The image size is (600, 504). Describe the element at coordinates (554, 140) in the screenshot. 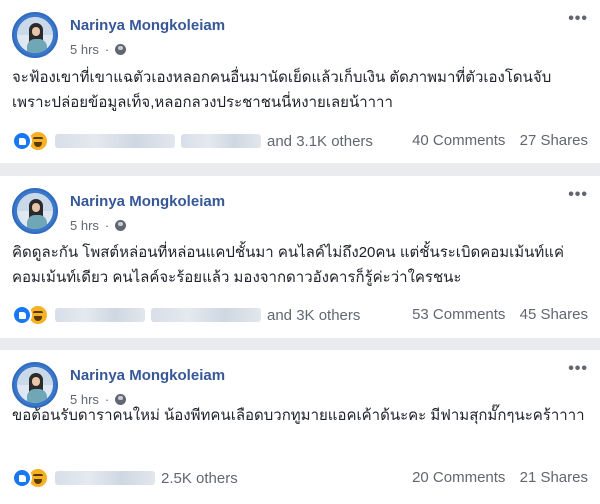

I see `shares-count: 27 Shares` at that location.